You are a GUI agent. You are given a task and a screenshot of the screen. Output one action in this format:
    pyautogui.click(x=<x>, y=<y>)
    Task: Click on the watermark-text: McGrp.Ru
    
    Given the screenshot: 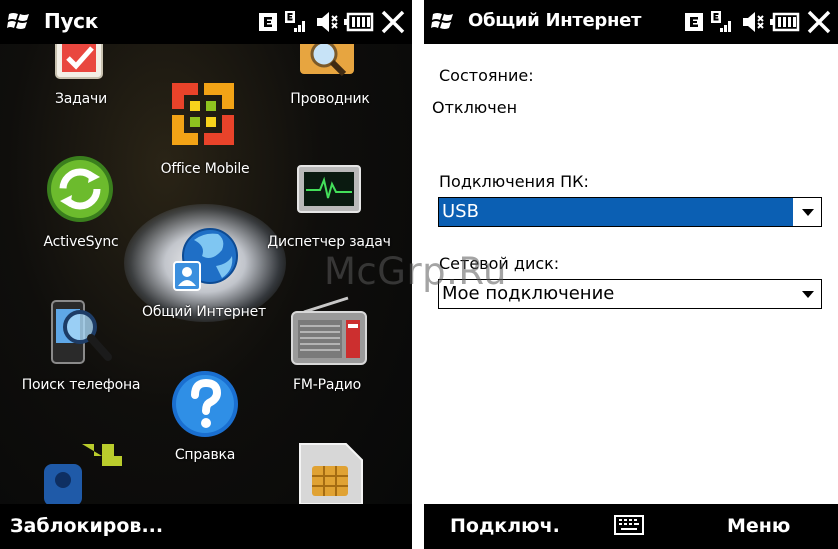 What is the action you would take?
    pyautogui.click(x=415, y=271)
    